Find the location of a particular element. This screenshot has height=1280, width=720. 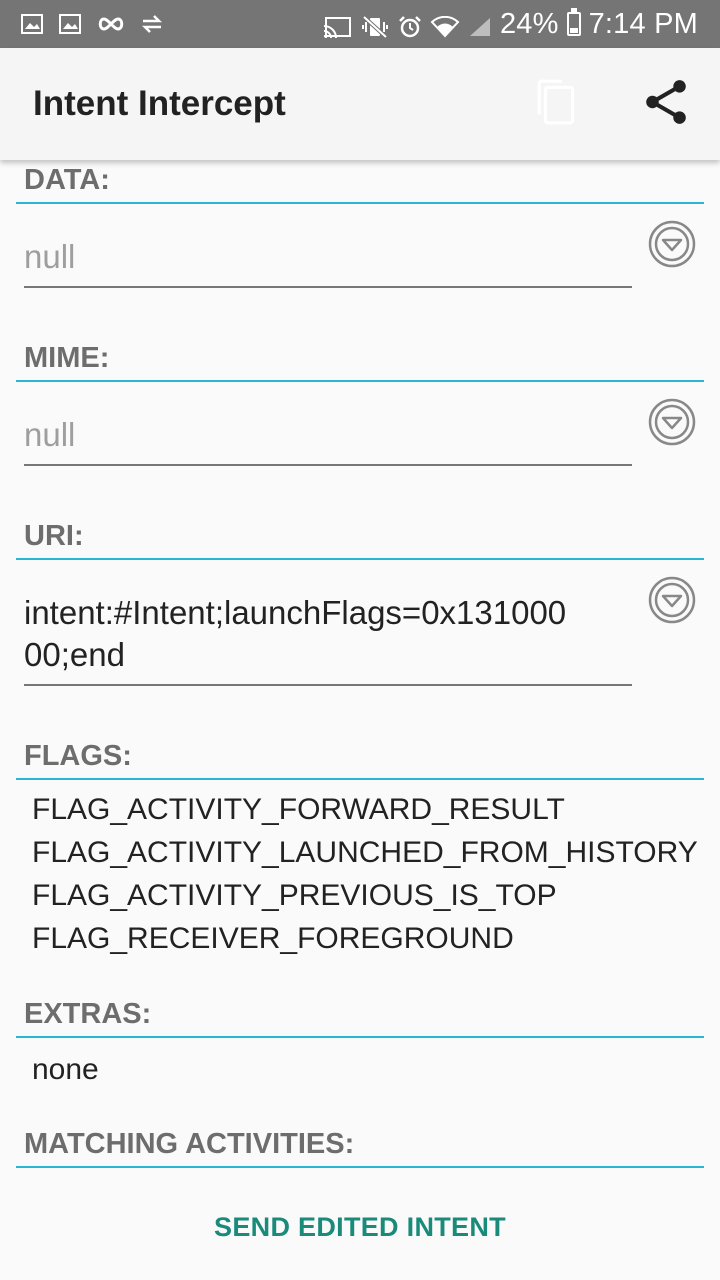

share-icon is located at coordinates (666, 104).